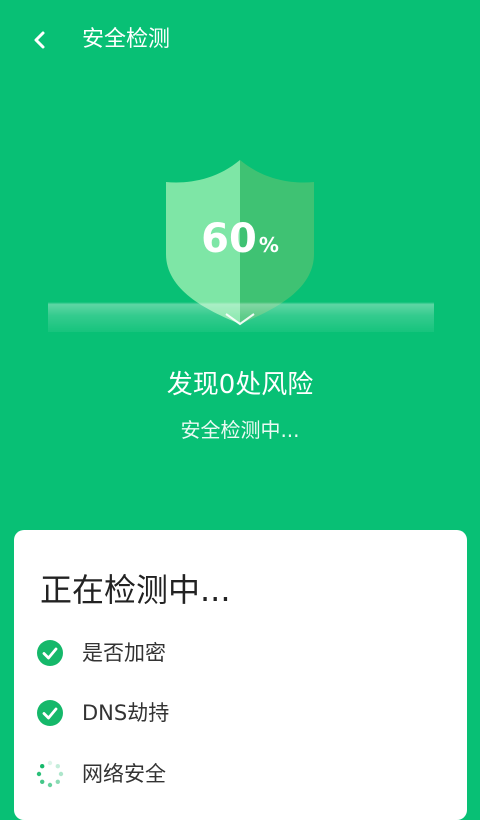 The image size is (480, 820). Describe the element at coordinates (236, 774) in the screenshot. I see `check-item-network: 网络安全` at that location.